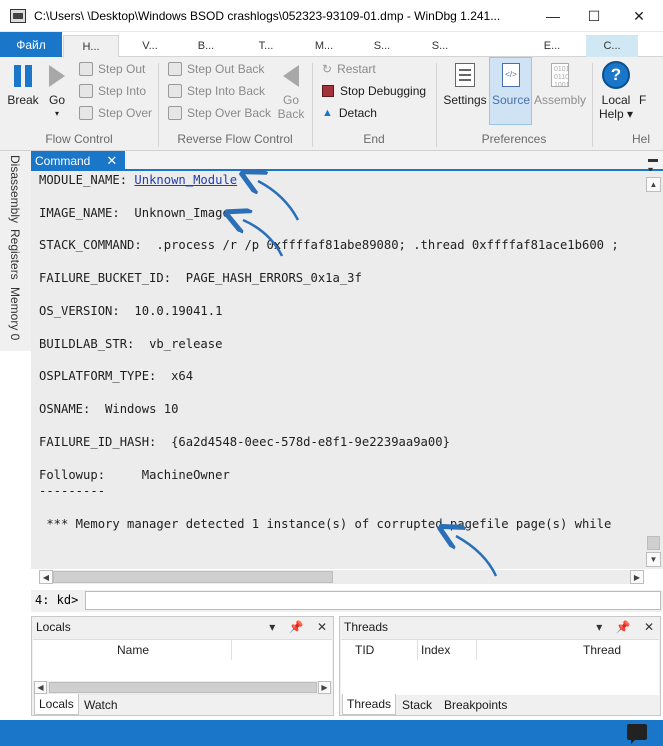 The height and width of the screenshot is (746, 663). What do you see at coordinates (56, 704) in the screenshot?
I see `tab-locals: Locals` at bounding box center [56, 704].